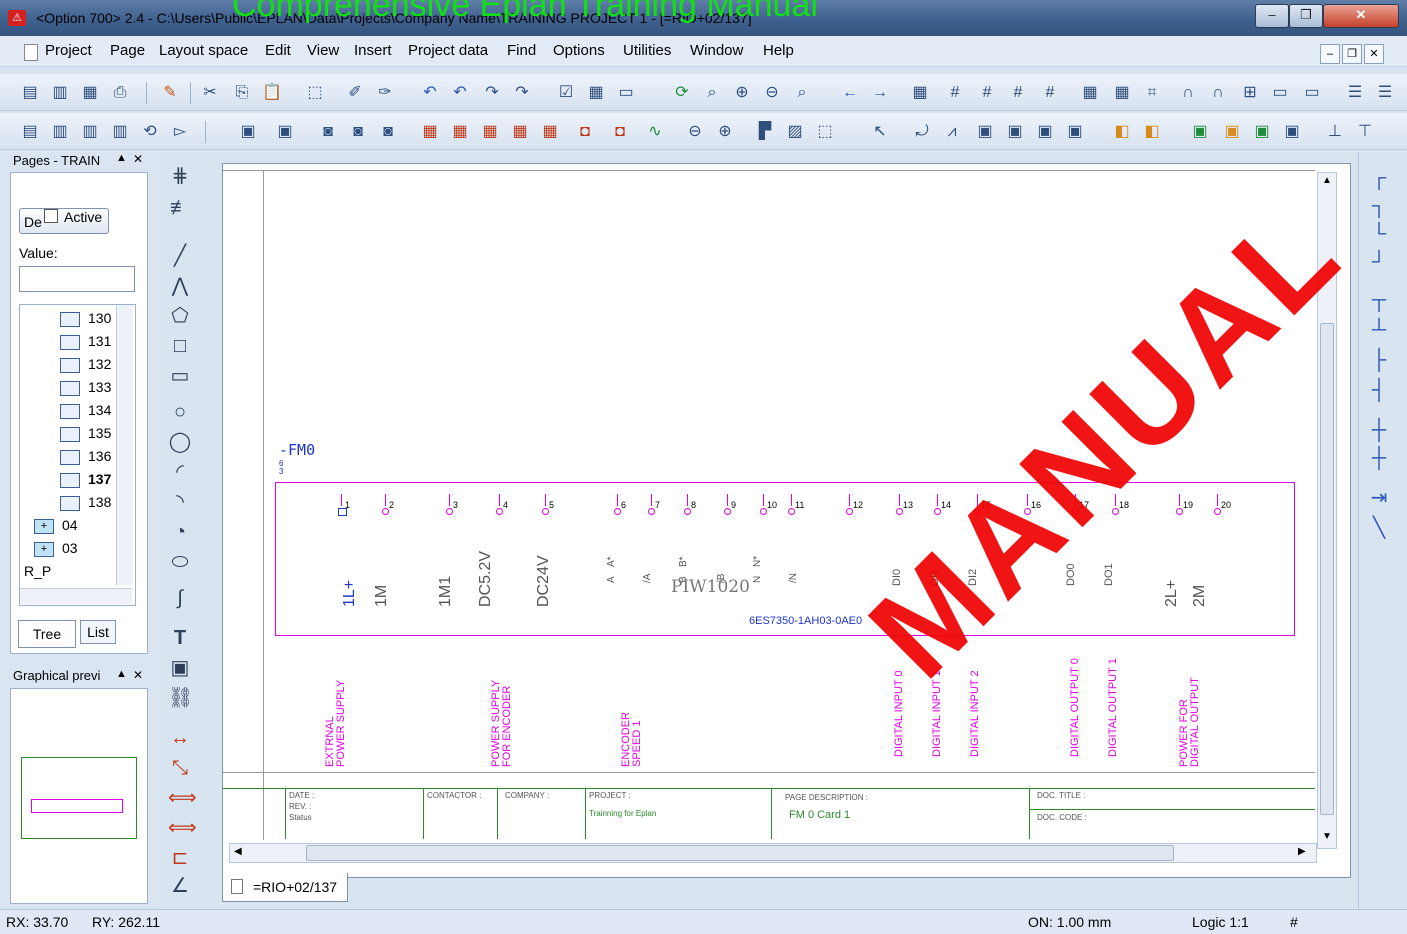 Image resolution: width=1407 pixels, height=934 pixels. I want to click on menu-page: Page, so click(127, 50).